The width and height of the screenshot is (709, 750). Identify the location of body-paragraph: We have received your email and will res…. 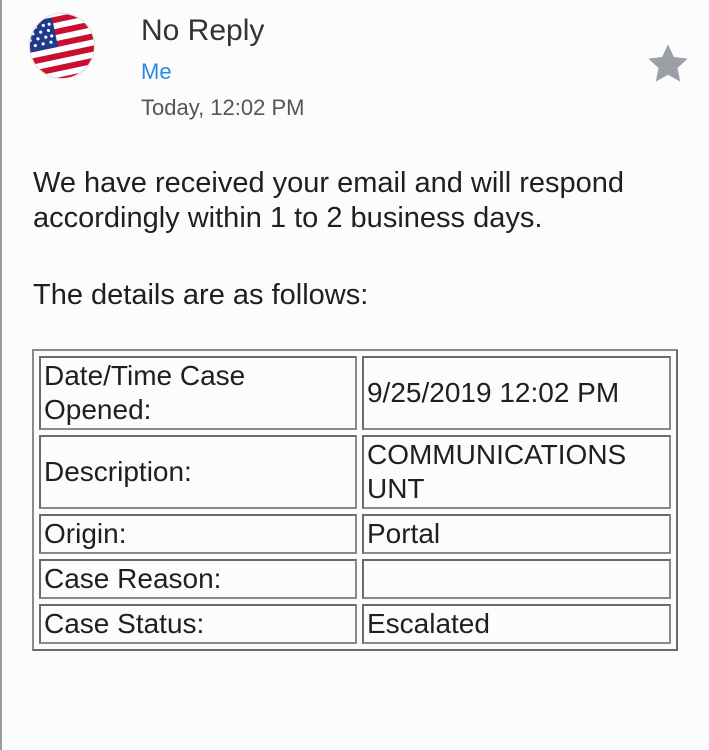
(329, 200).